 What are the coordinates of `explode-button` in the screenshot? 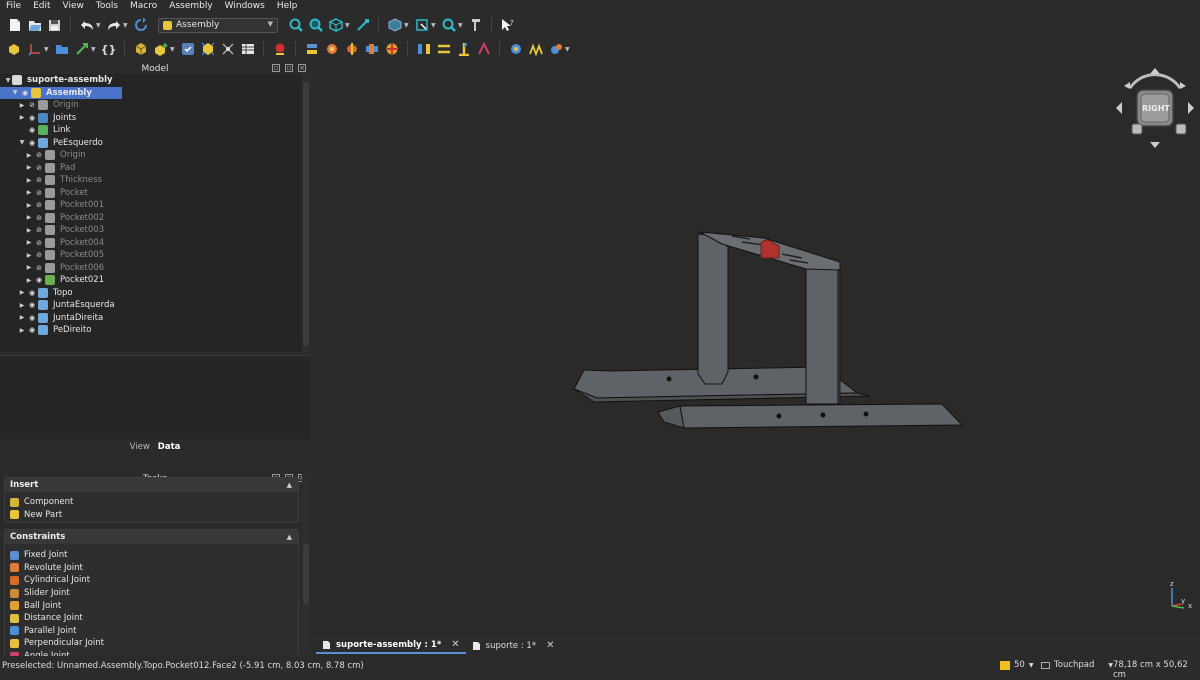 It's located at (207, 49).